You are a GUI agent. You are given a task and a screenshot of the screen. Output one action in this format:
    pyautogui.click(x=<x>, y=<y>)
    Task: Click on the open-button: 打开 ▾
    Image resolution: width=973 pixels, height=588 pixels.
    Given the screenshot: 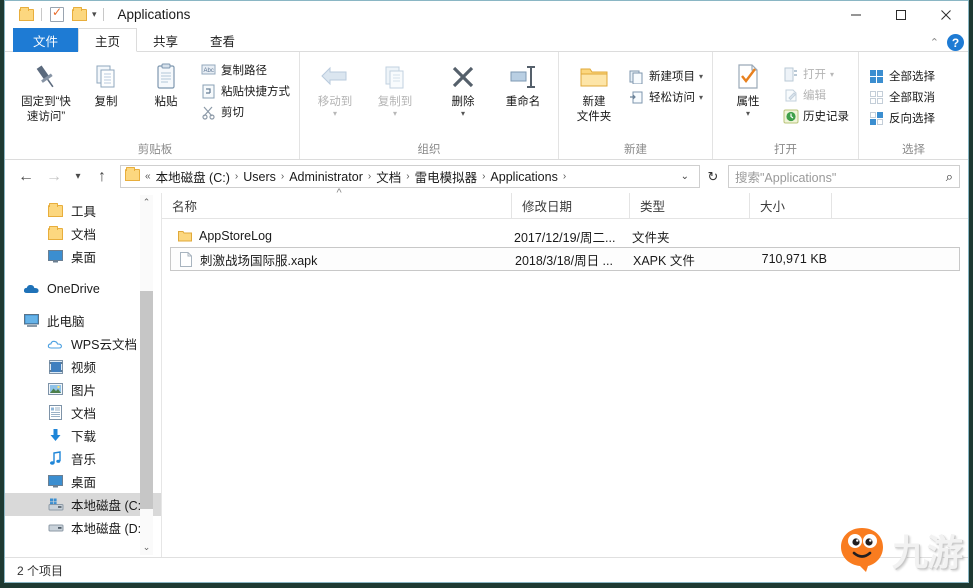 What is the action you would take?
    pyautogui.click(x=815, y=74)
    